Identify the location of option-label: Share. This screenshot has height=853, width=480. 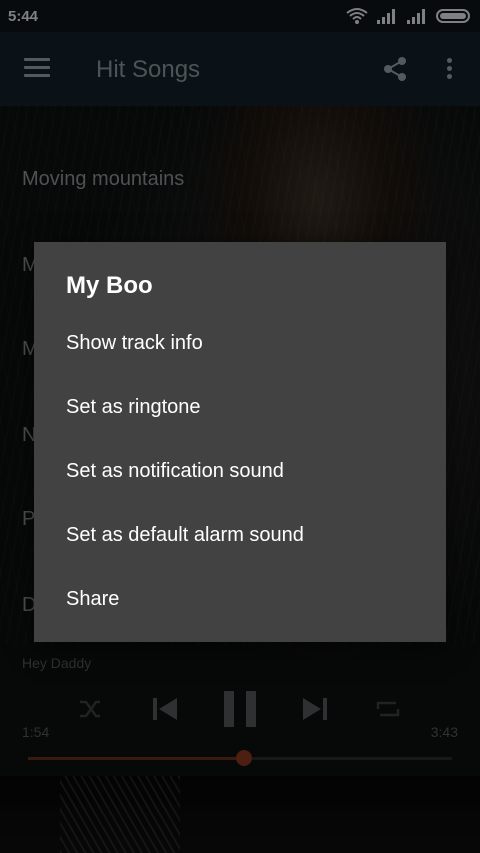
(93, 599).